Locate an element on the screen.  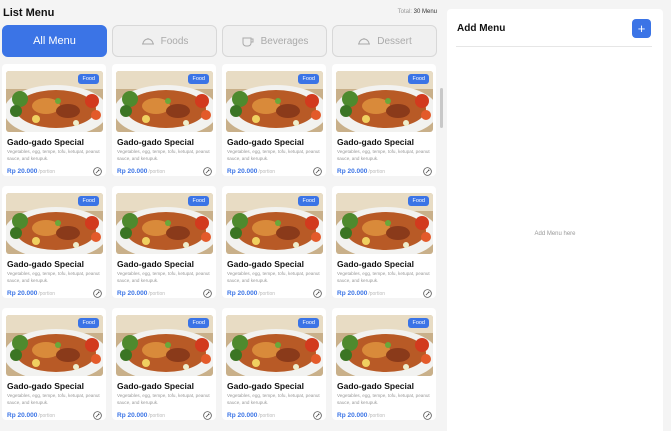
total-value: 30 Menu is located at coordinates (425, 12).